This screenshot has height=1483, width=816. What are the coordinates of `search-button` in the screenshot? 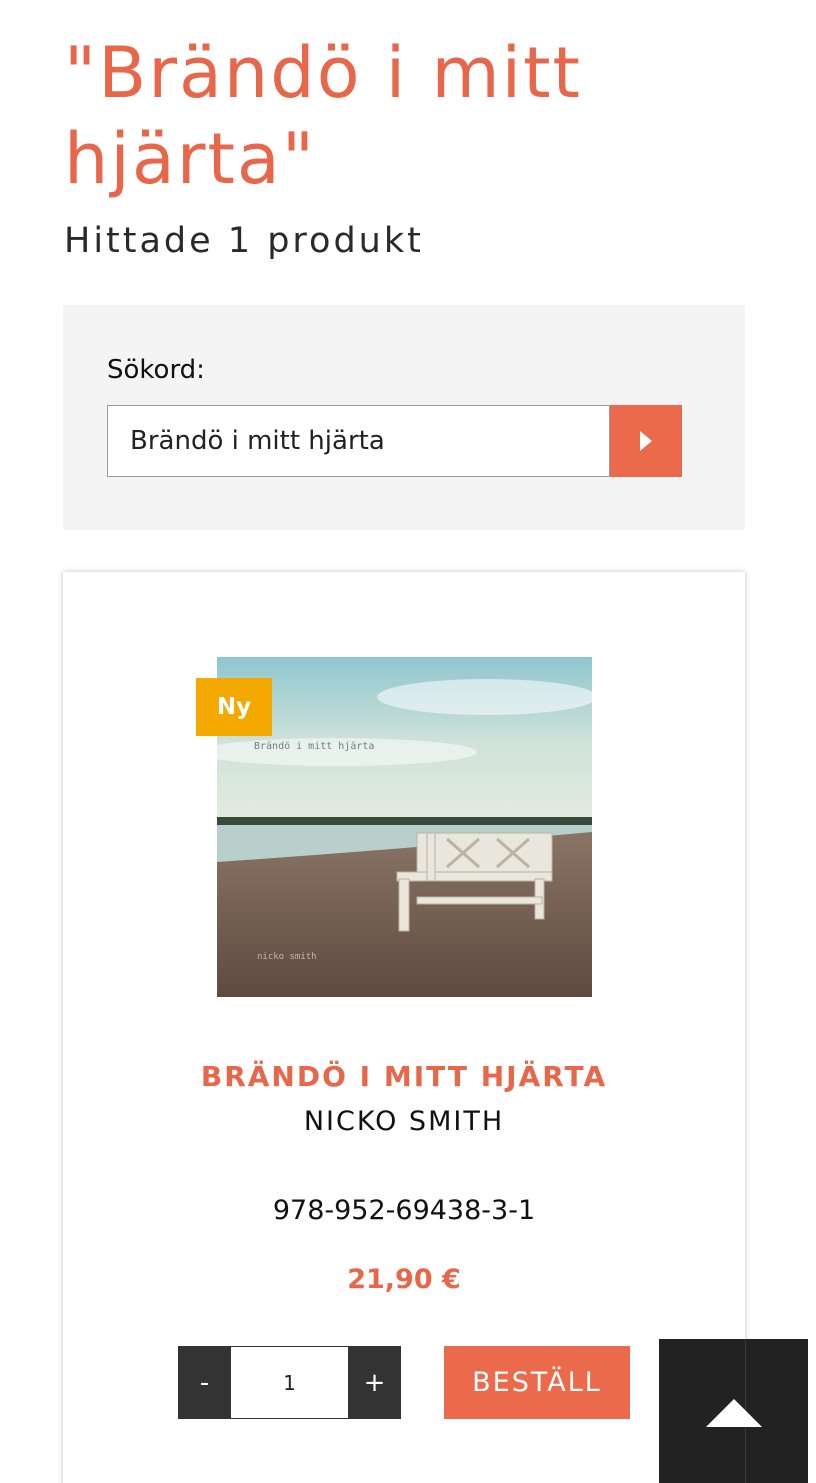 It's located at (646, 441).